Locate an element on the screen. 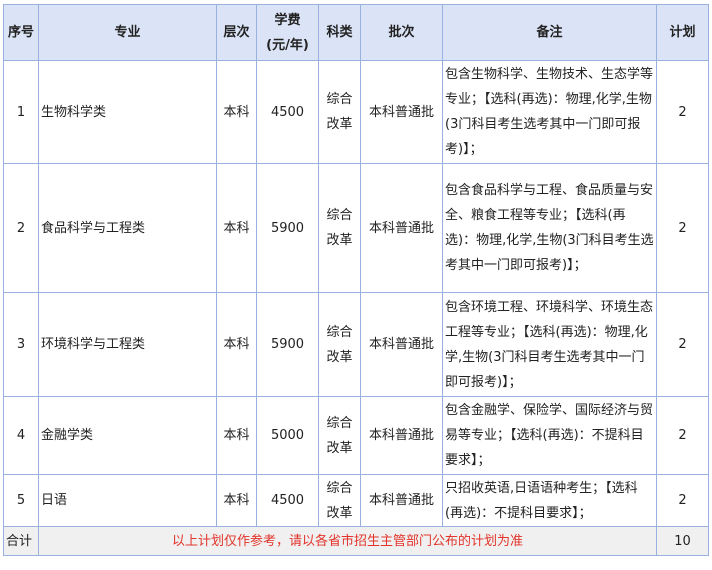  reference-note: 以上计划仅作参考，请以各省市招生主管部门公布的计划为准 is located at coordinates (347, 541).